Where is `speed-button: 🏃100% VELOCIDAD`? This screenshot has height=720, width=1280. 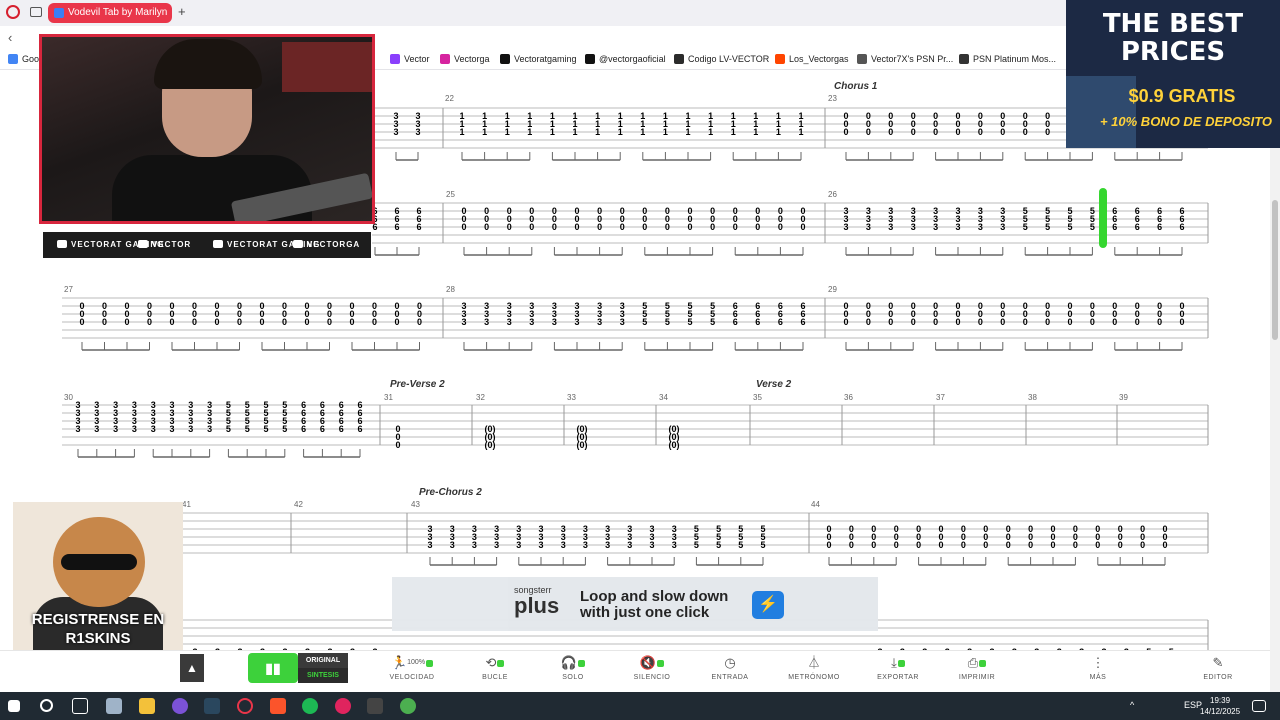 speed-button: 🏃100% VELOCIDAD is located at coordinates (412, 669).